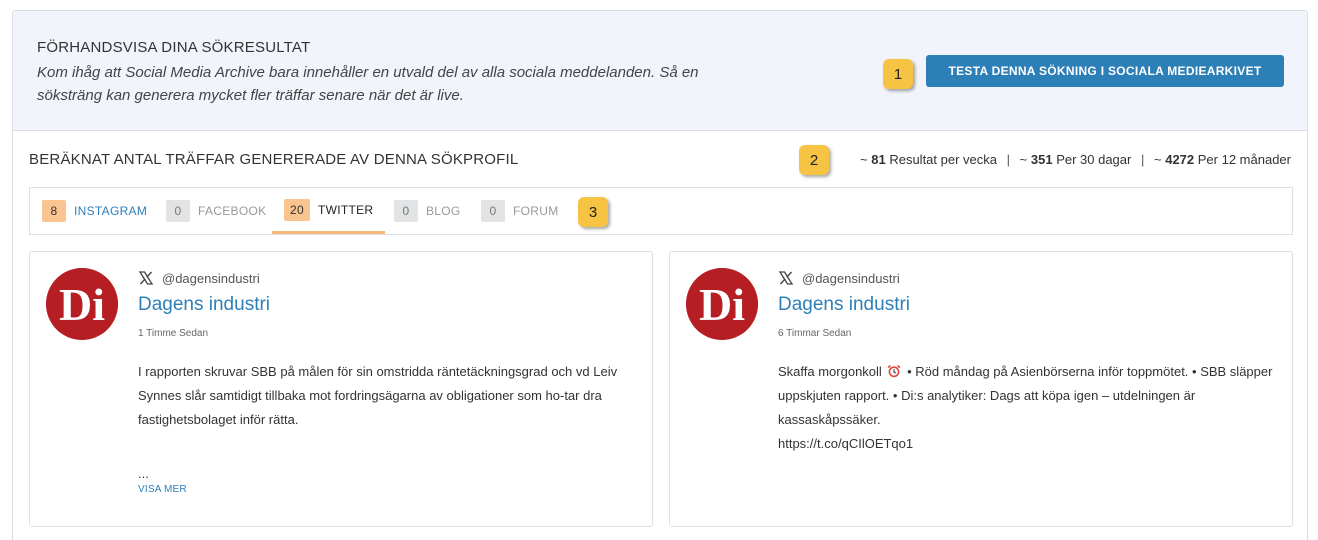  Describe the element at coordinates (173, 333) in the screenshot. I see `post-time: 1 Timme Sedan` at that location.